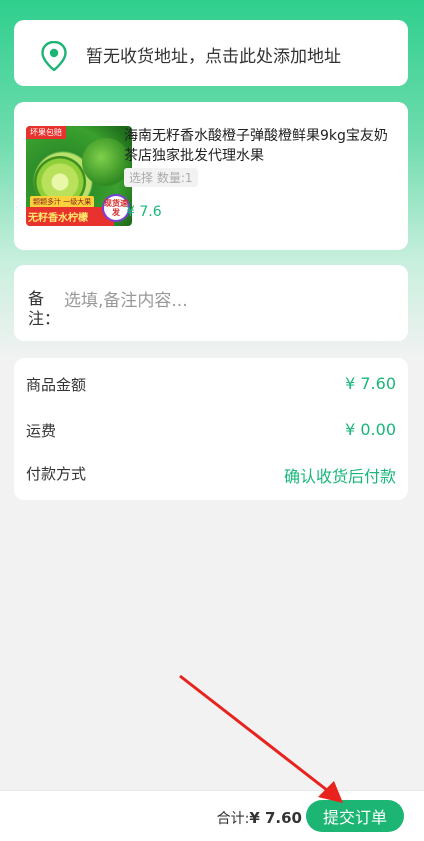 This screenshot has width=424, height=841. I want to click on summary-row-shipping: 运费 ¥ 0.00, so click(211, 431).